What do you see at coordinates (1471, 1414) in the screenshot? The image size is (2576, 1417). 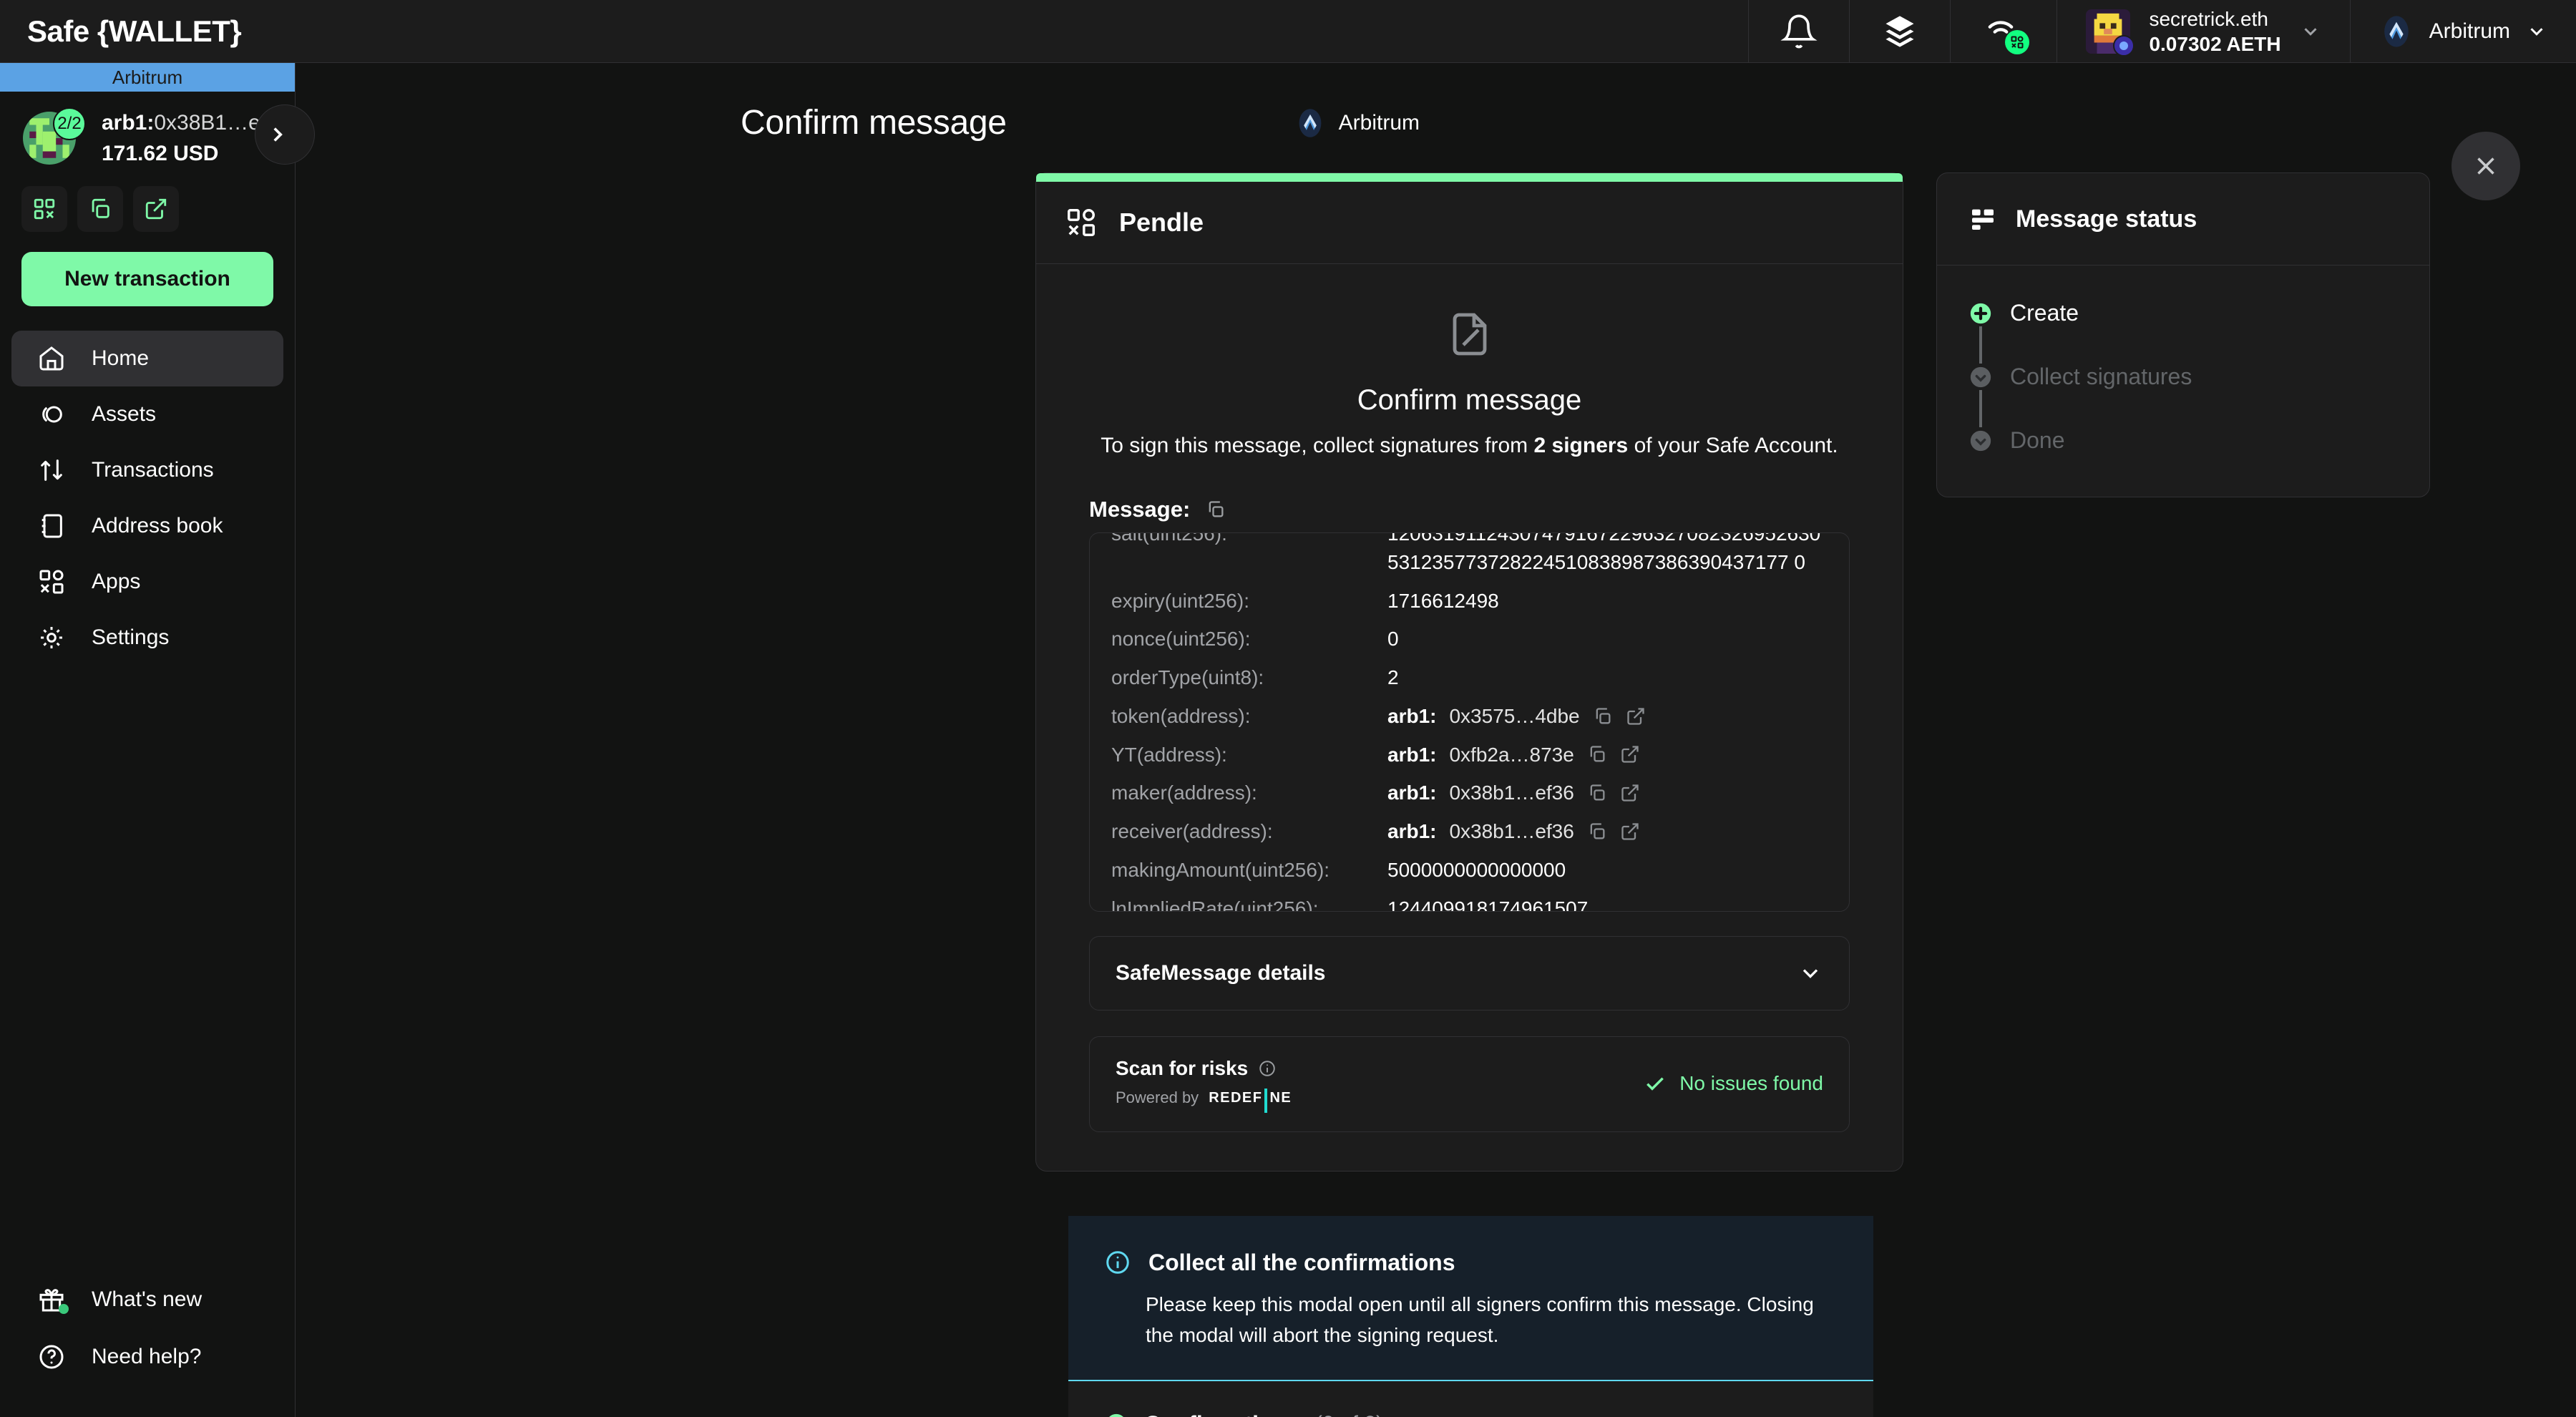 I see `confirmations-header: Confirmations (0 of 2)` at bounding box center [1471, 1414].